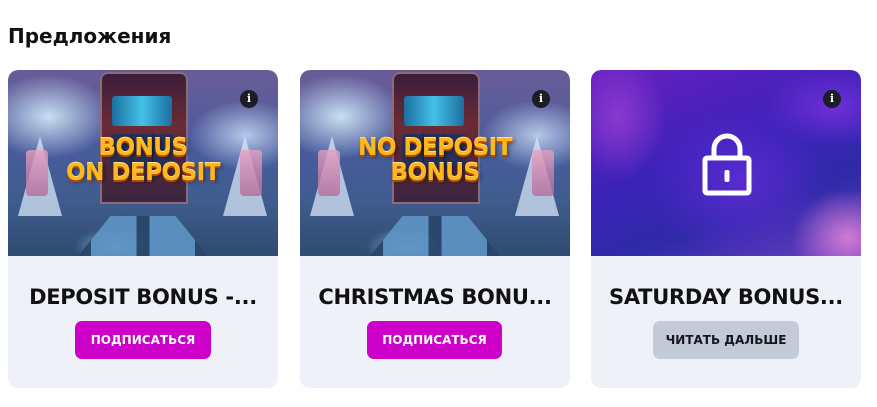  What do you see at coordinates (143, 173) in the screenshot?
I see `banner-promo-line: ON DEPOSIT` at bounding box center [143, 173].